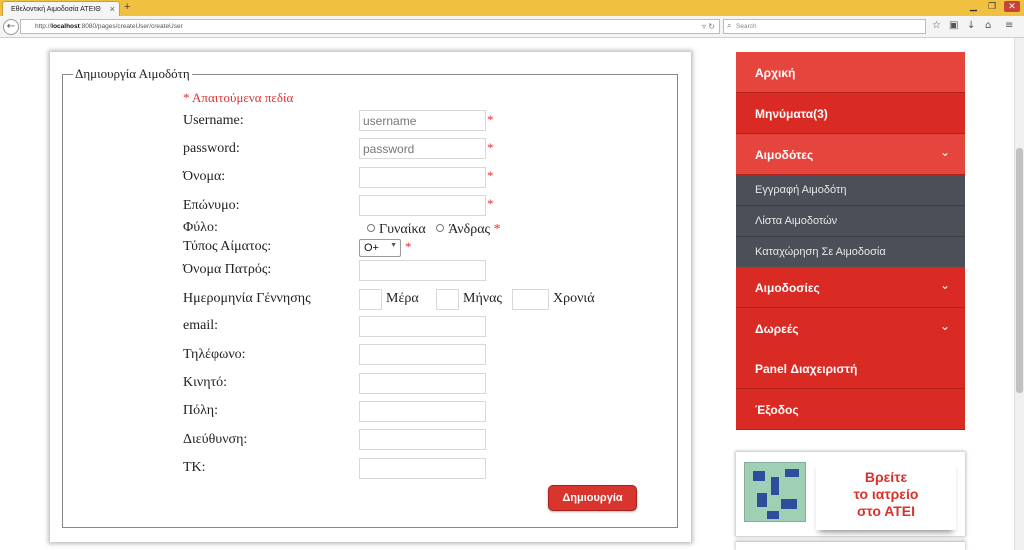 This screenshot has height=550, width=1024. I want to click on sidebar-item-label: Αιμοδοσίες, so click(787, 288).